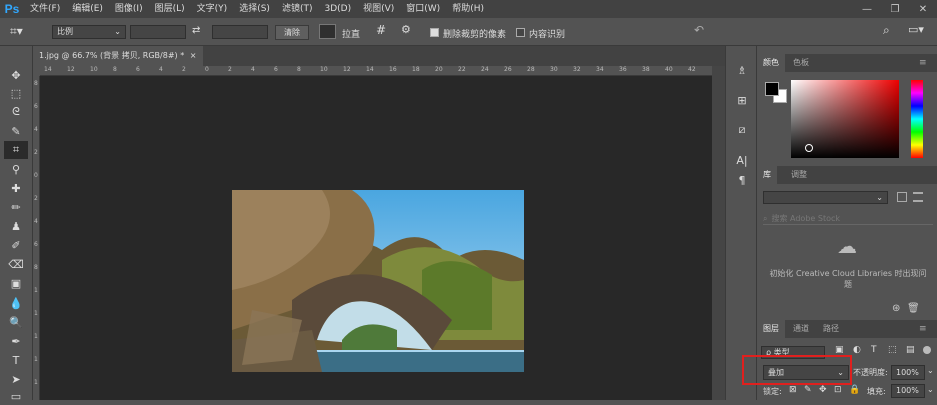  What do you see at coordinates (854, 390) in the screenshot?
I see `lock-all-icon: 🔒` at bounding box center [854, 390].